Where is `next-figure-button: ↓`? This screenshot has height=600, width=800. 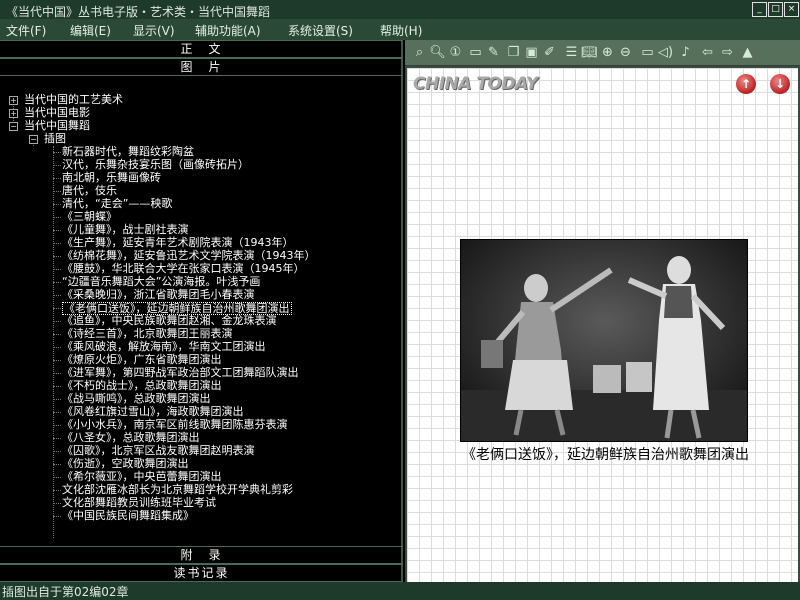
next-figure-button: ↓ is located at coordinates (780, 84).